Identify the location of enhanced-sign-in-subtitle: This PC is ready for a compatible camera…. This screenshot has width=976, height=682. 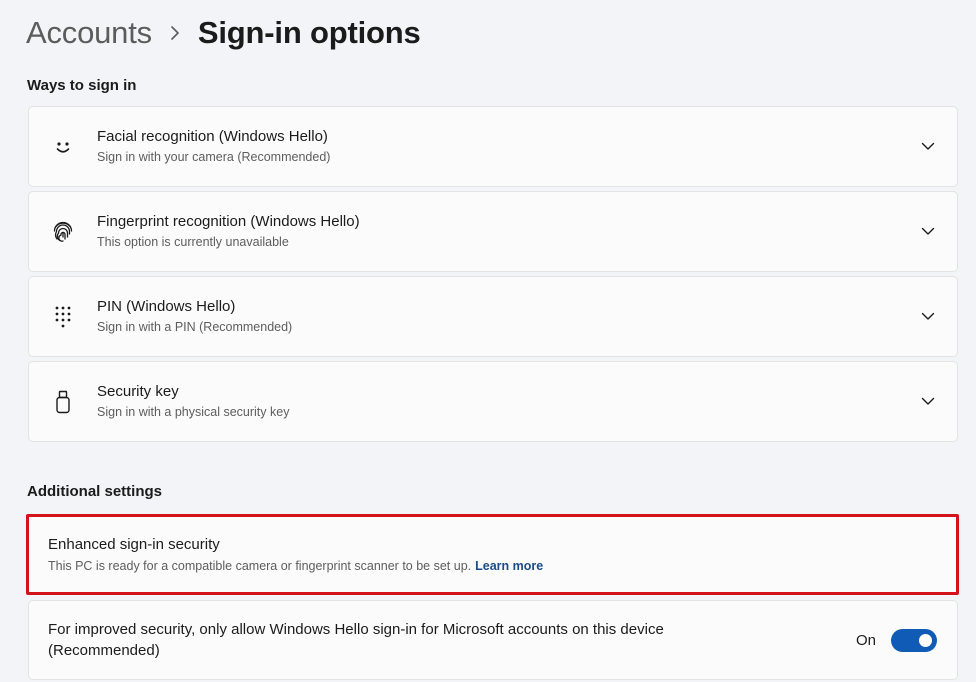
(502, 566).